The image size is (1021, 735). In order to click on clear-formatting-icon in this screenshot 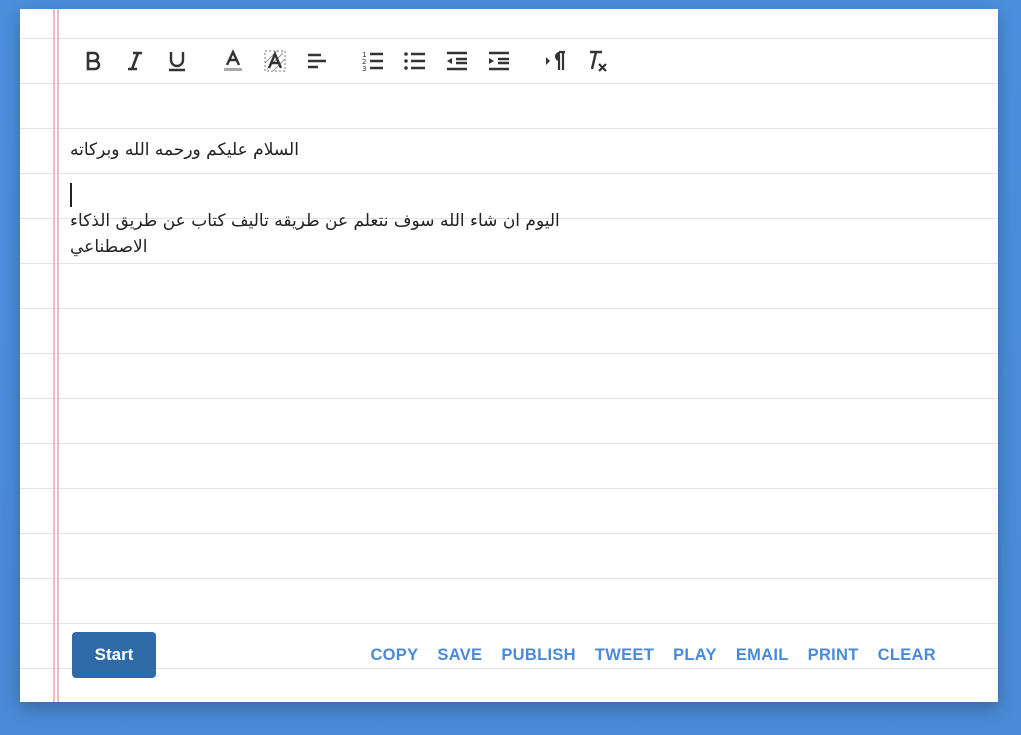, I will do `click(598, 61)`.